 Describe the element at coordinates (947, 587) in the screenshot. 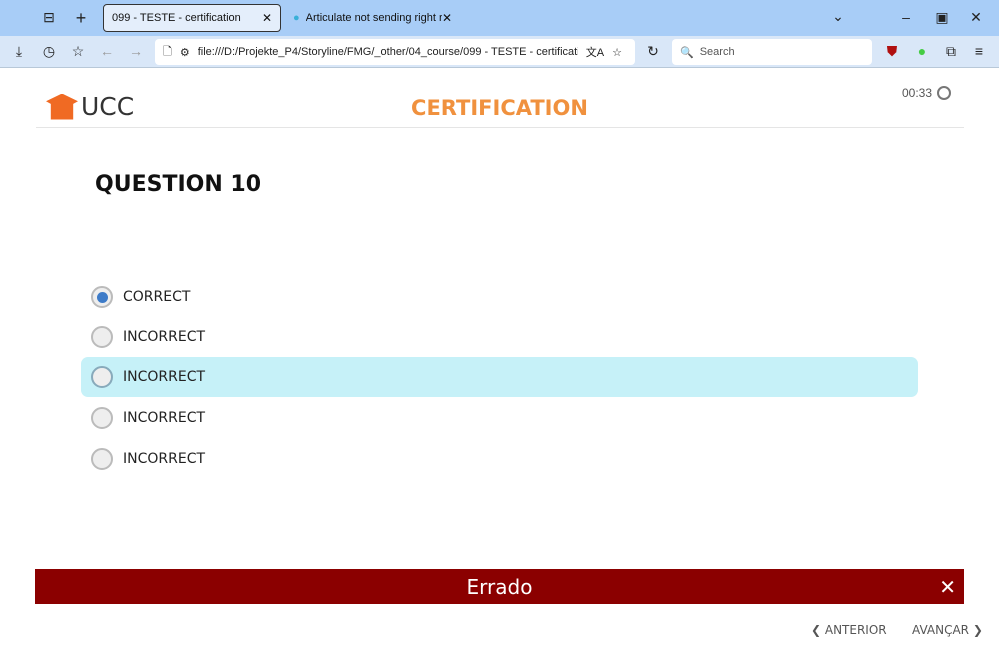

I see `close-feedback-icon: ✕` at that location.